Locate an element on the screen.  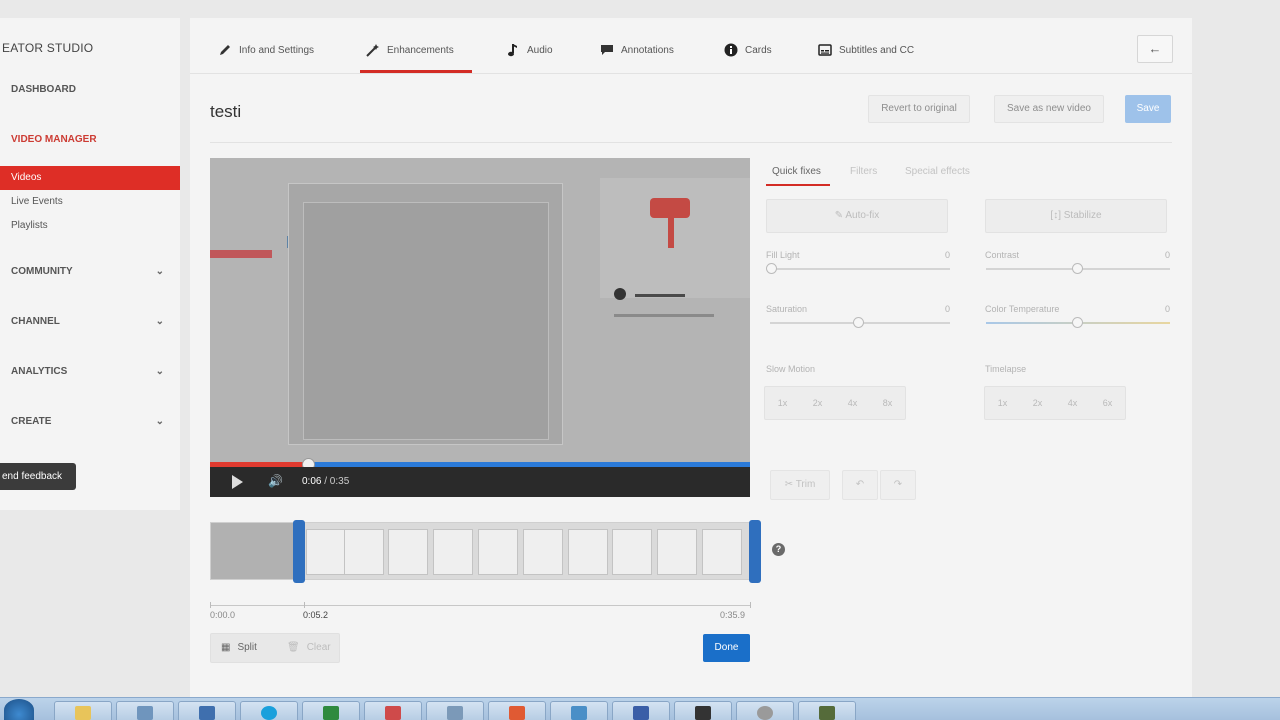
rotate-left-button: ↶ is located at coordinates (860, 485).